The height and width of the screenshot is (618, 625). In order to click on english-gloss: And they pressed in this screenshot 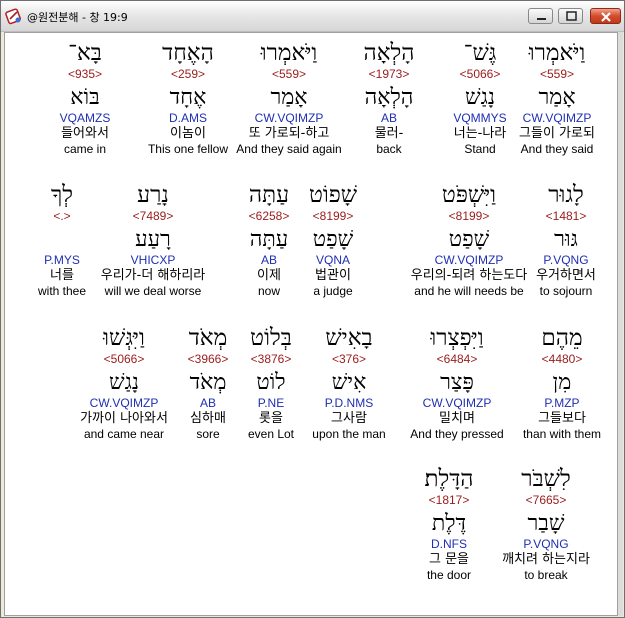, I will do `click(457, 434)`.